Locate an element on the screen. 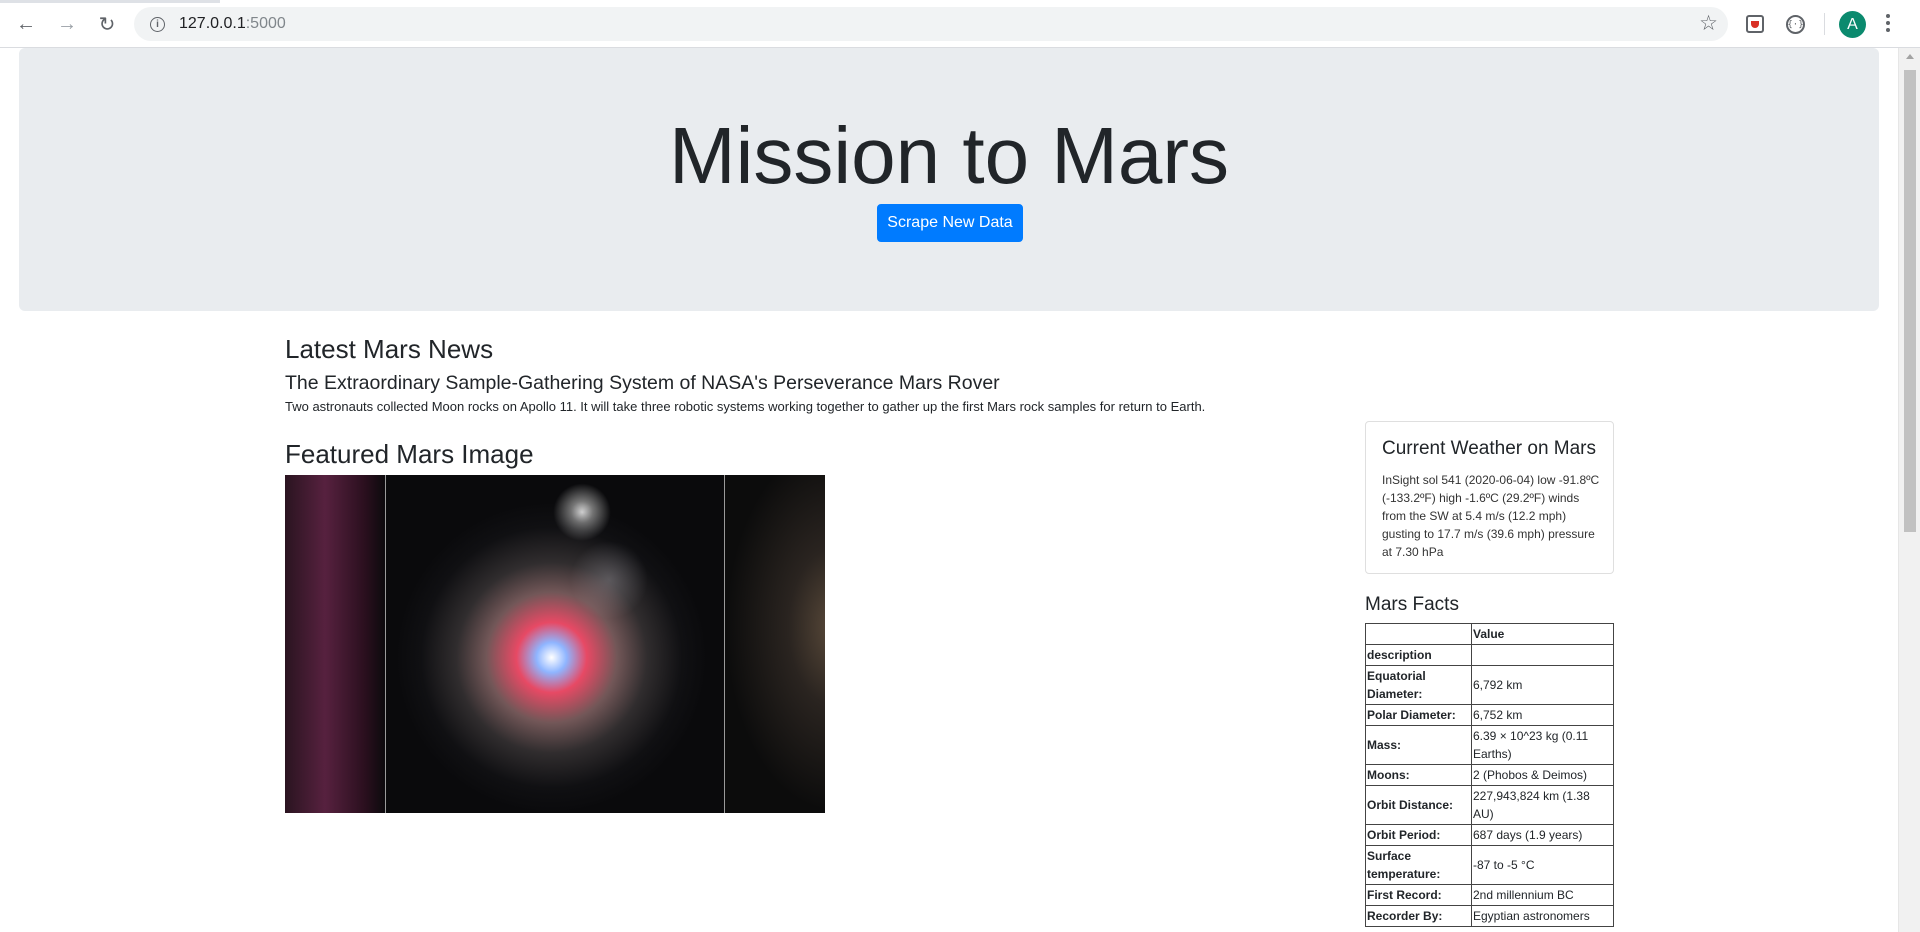  fact-label: Equatorial Diameter: is located at coordinates (1418, 685).